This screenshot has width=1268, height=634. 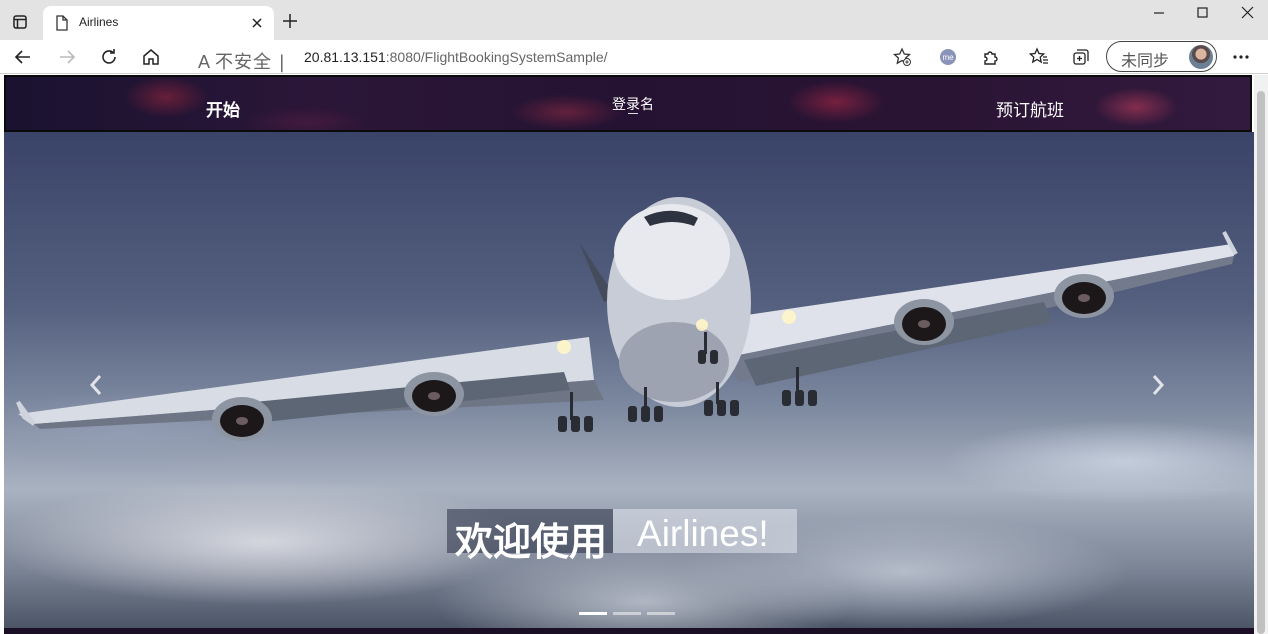 I want to click on nav-book-flight-link: 预订航班, so click(x=1030, y=108).